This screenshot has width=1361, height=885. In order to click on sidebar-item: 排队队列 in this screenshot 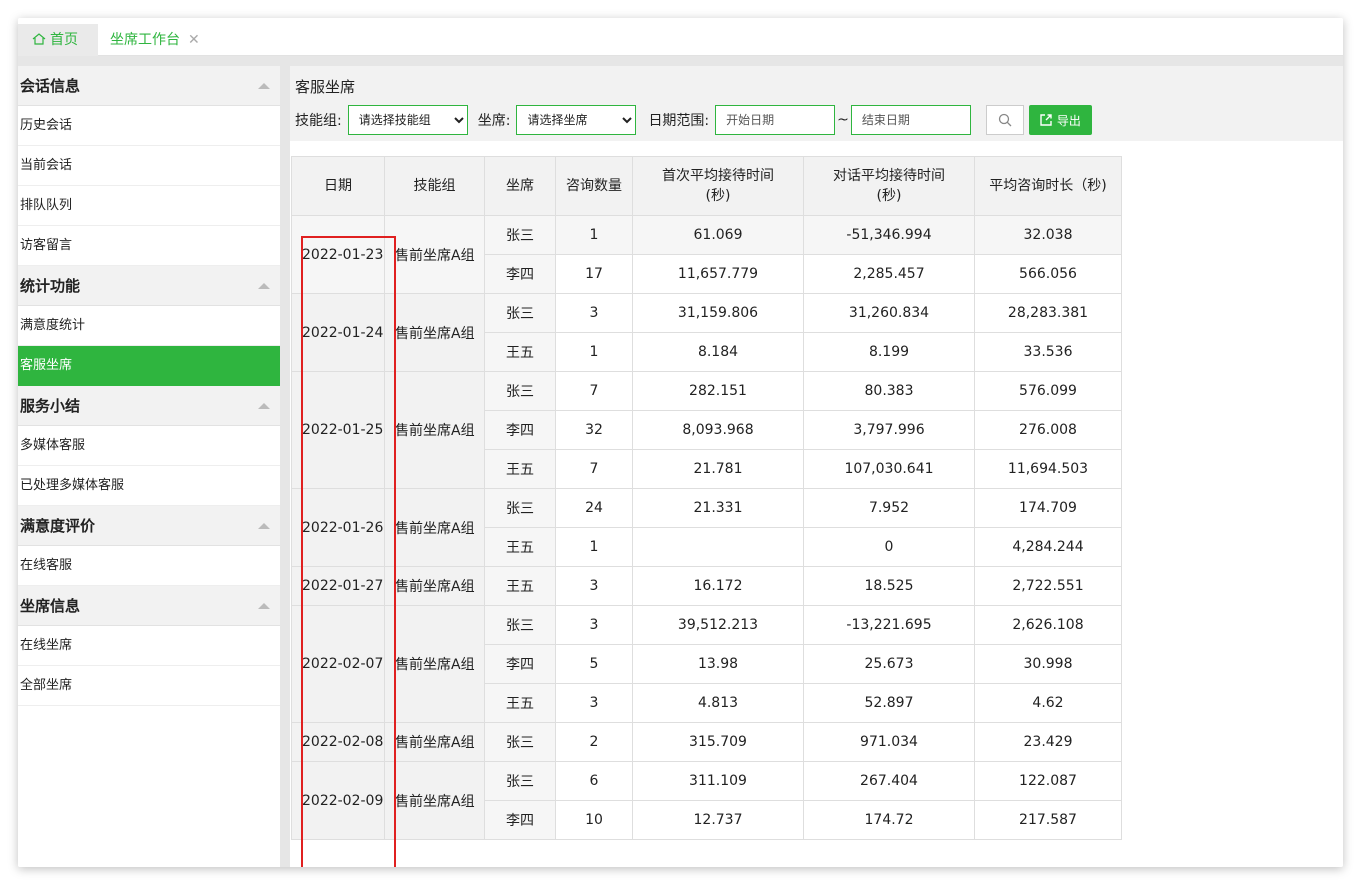, I will do `click(149, 206)`.